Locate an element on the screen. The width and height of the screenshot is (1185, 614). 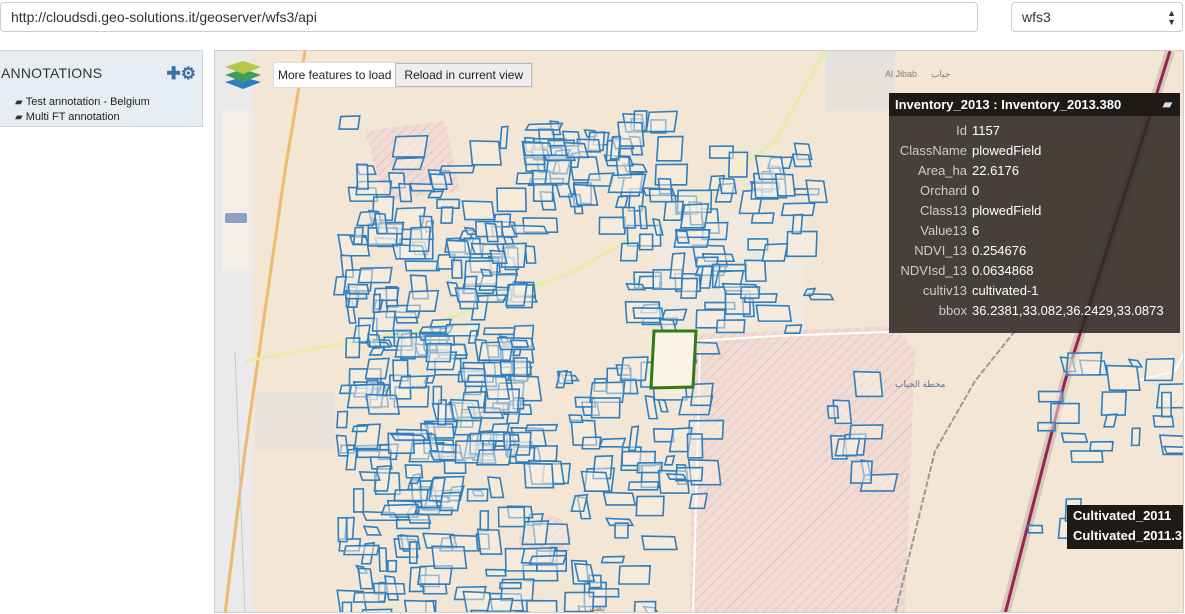
popup-row: cultiv13 cultivated-1 is located at coordinates (1034, 290).